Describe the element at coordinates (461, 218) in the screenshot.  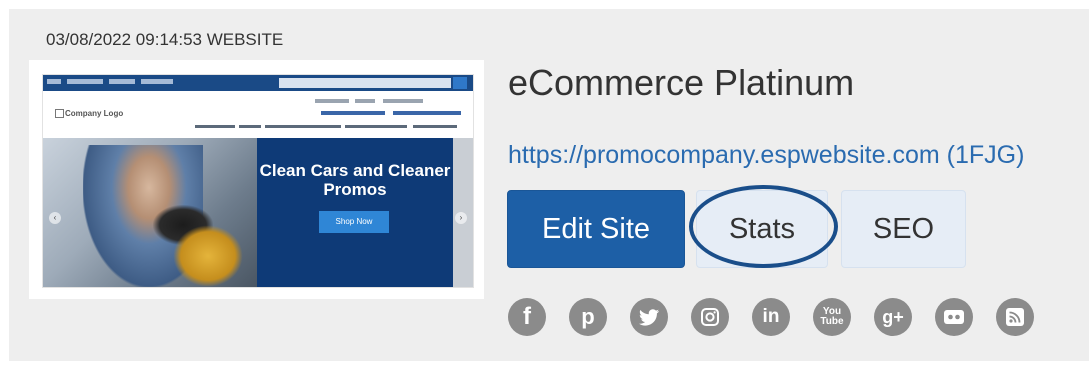
I see `thumbnail-next-arrow-icon: ›` at that location.